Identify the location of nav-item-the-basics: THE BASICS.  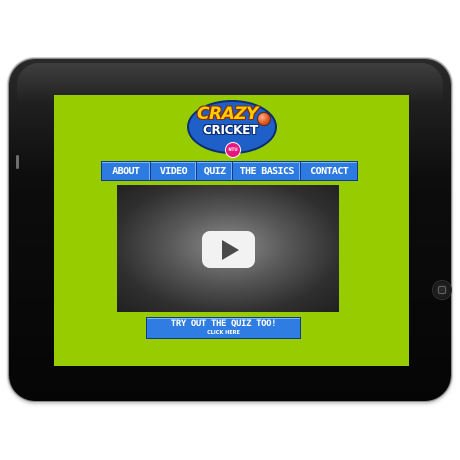
(267, 171).